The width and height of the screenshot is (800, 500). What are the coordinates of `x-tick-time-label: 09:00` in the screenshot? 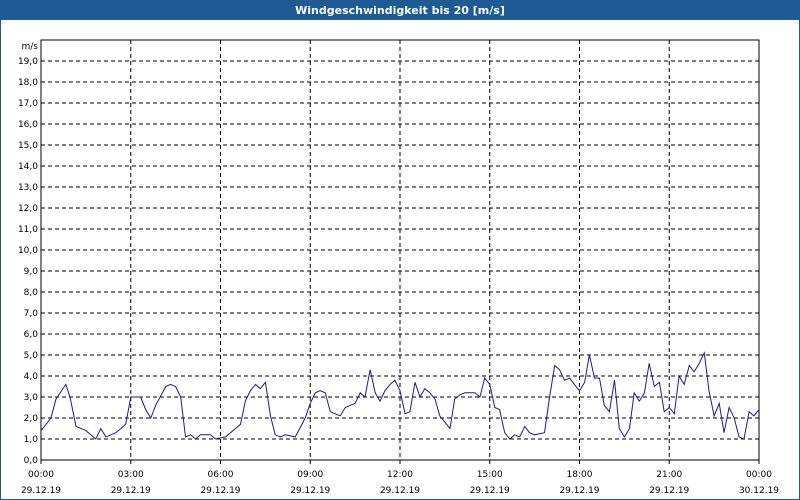 It's located at (310, 475).